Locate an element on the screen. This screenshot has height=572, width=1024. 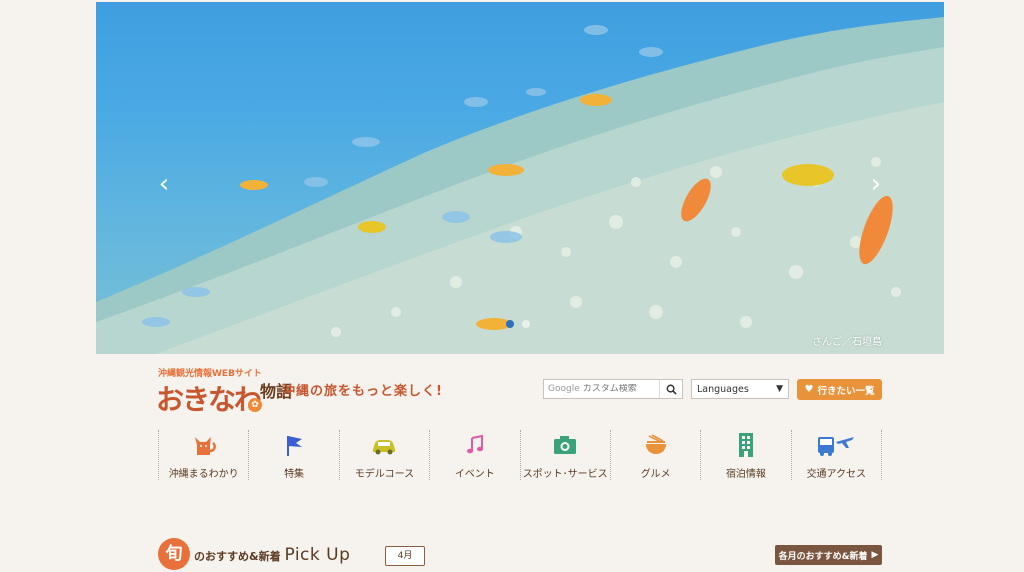
nav-label: イベント is located at coordinates (474, 474).